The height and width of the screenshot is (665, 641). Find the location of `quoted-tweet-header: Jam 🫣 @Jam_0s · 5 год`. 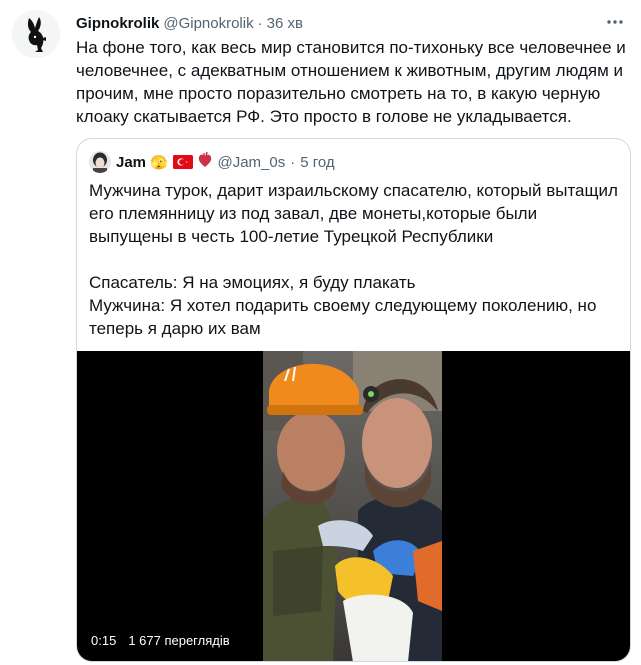

quoted-tweet-header: Jam 🫣 @Jam_0s · 5 год is located at coordinates (212, 162).